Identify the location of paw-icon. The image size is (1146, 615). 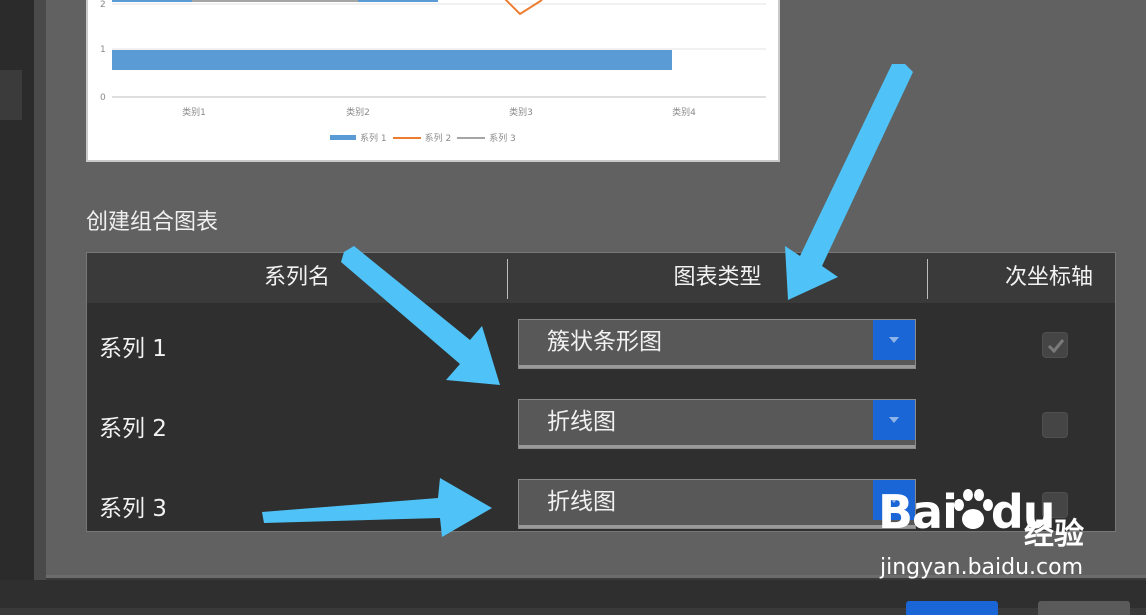
(973, 509).